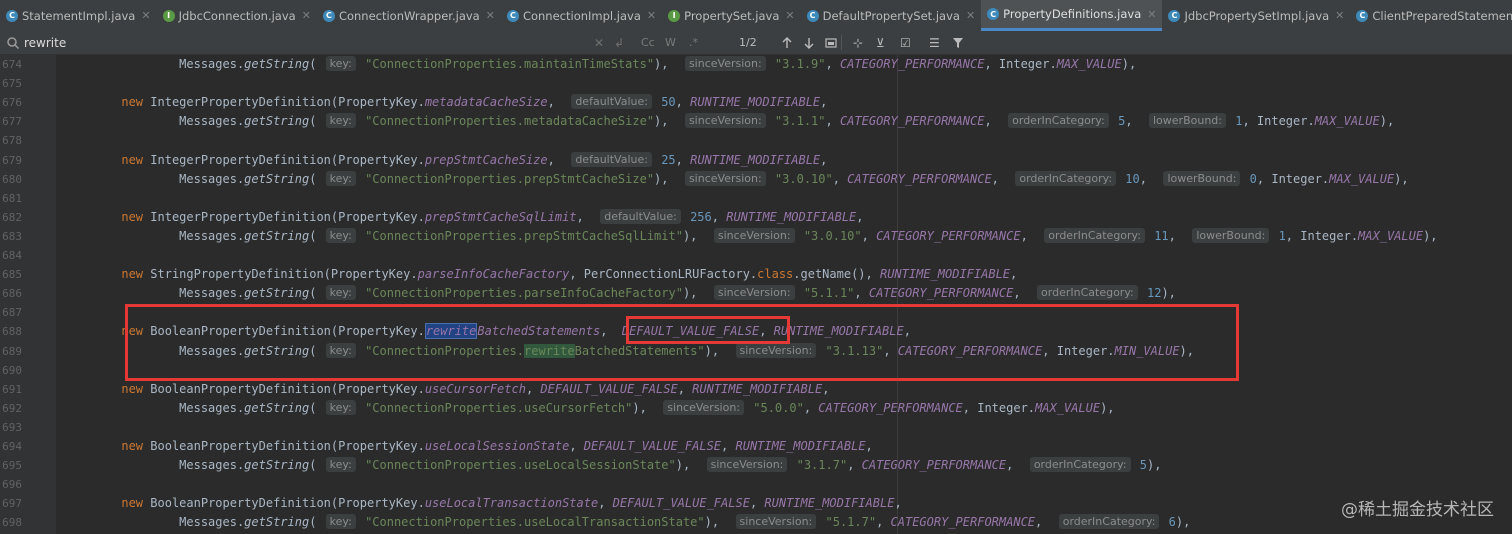 This screenshot has width=1512, height=534. Describe the element at coordinates (905, 42) in the screenshot. I see `select-all-icon: ☑` at that location.